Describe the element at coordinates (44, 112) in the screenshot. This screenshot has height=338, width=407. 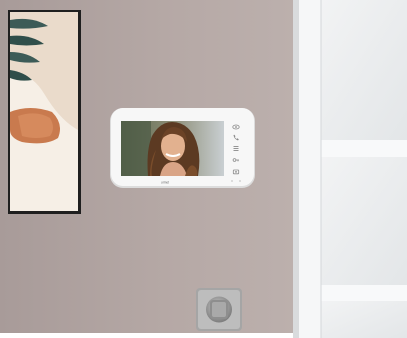
I see `wall-art` at that location.